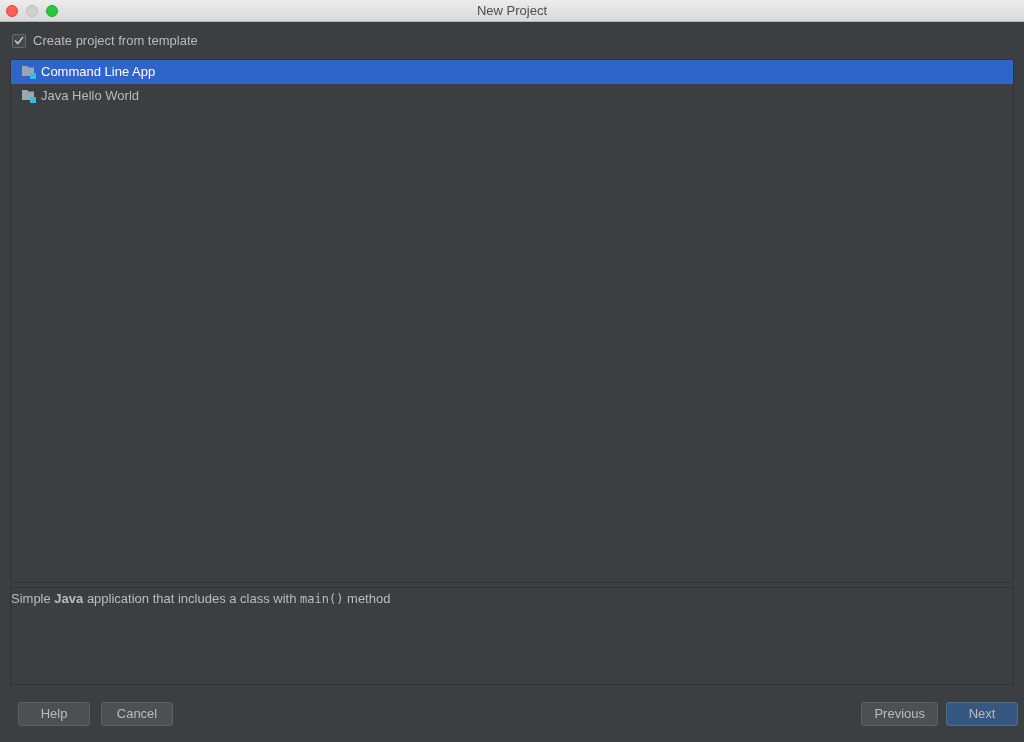 Image resolution: width=1024 pixels, height=742 pixels. What do you see at coordinates (512, 10) in the screenshot?
I see `window-title: New Project` at bounding box center [512, 10].